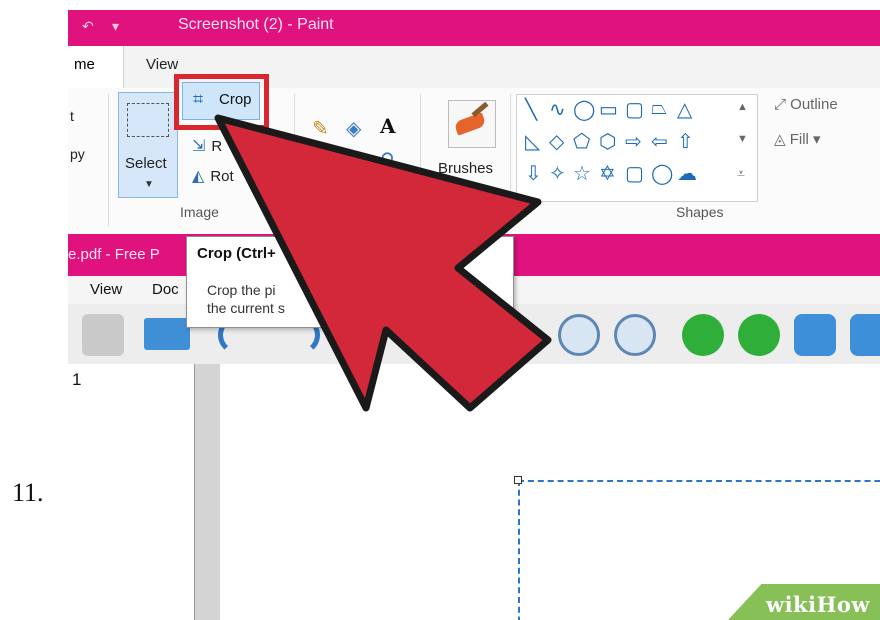 Image resolution: width=880 pixels, height=620 pixels. I want to click on page-label: 1, so click(76, 380).